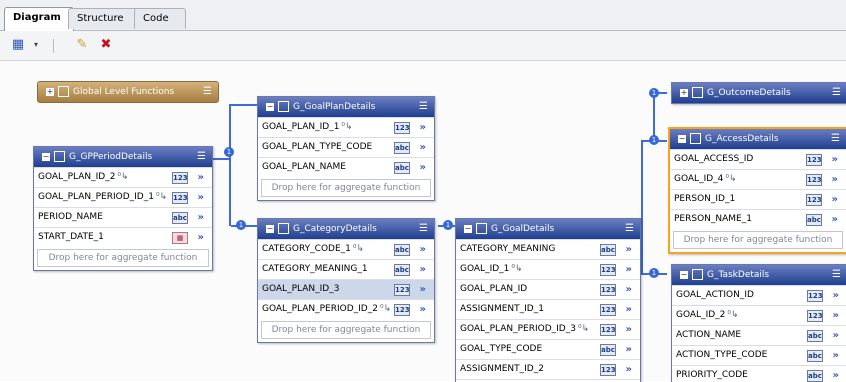 The width and height of the screenshot is (846, 382). Describe the element at coordinates (346, 107) in the screenshot. I see `box-header: − G_GoalPlanDetails ☰` at that location.